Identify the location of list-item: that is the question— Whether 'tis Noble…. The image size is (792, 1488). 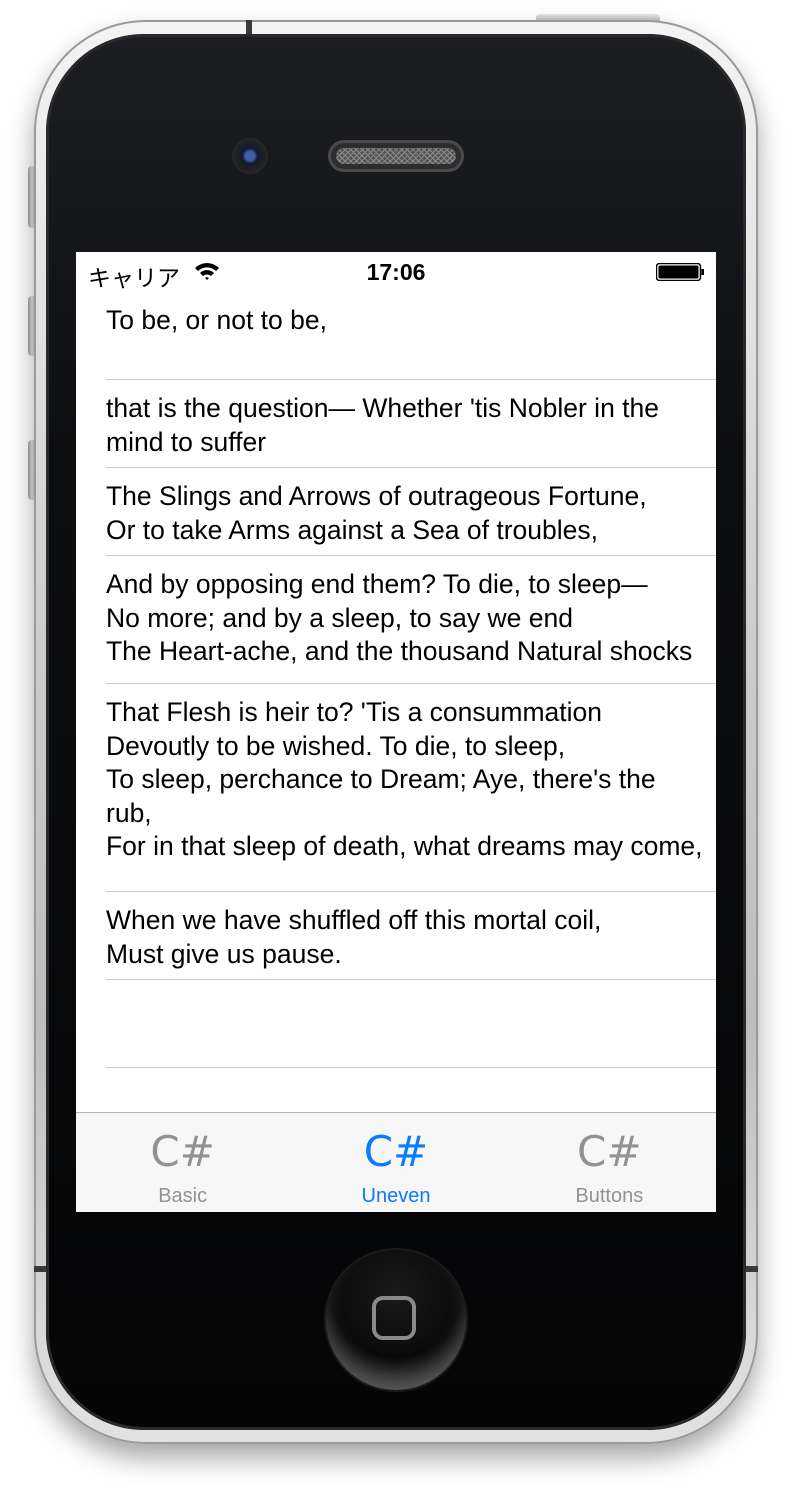
(396, 424).